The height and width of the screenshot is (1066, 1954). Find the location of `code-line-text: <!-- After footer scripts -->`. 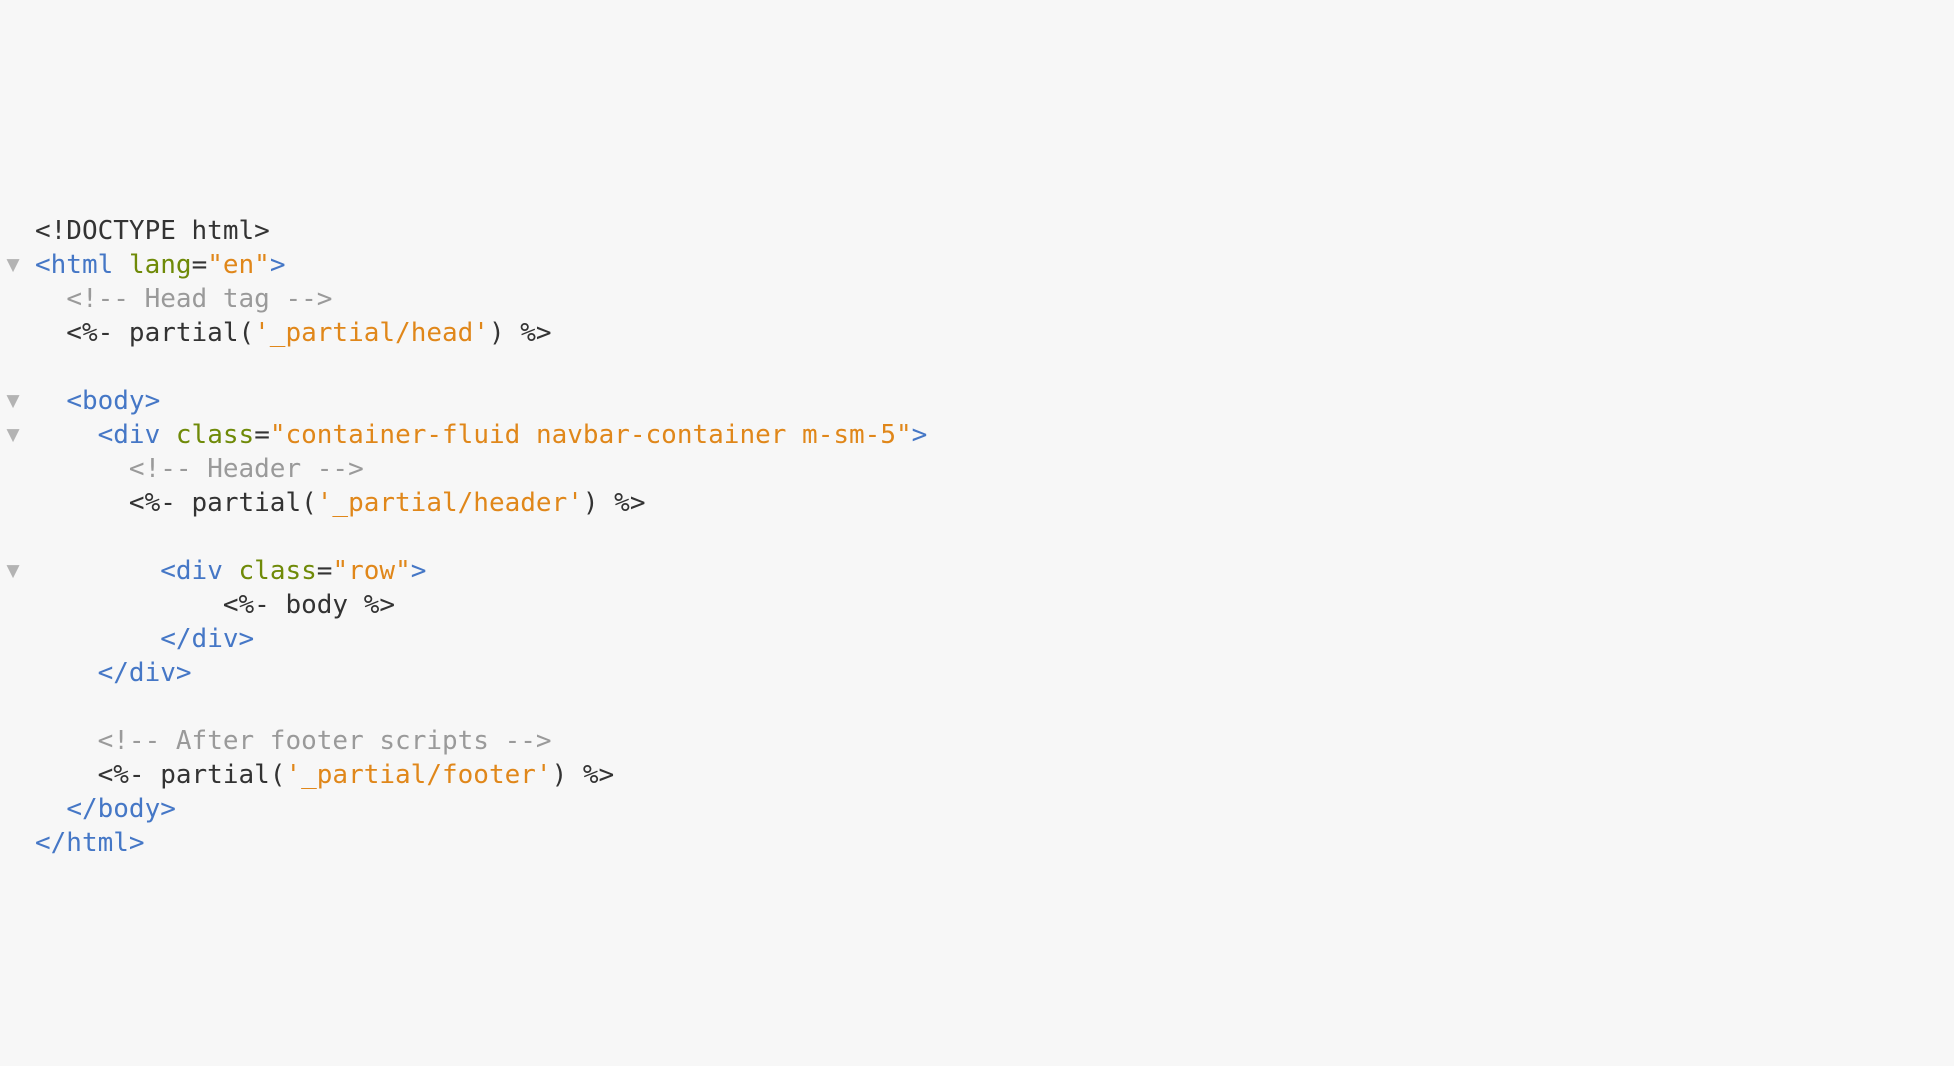

code-line-text: <!-- After footer scripts --> is located at coordinates (293, 741).